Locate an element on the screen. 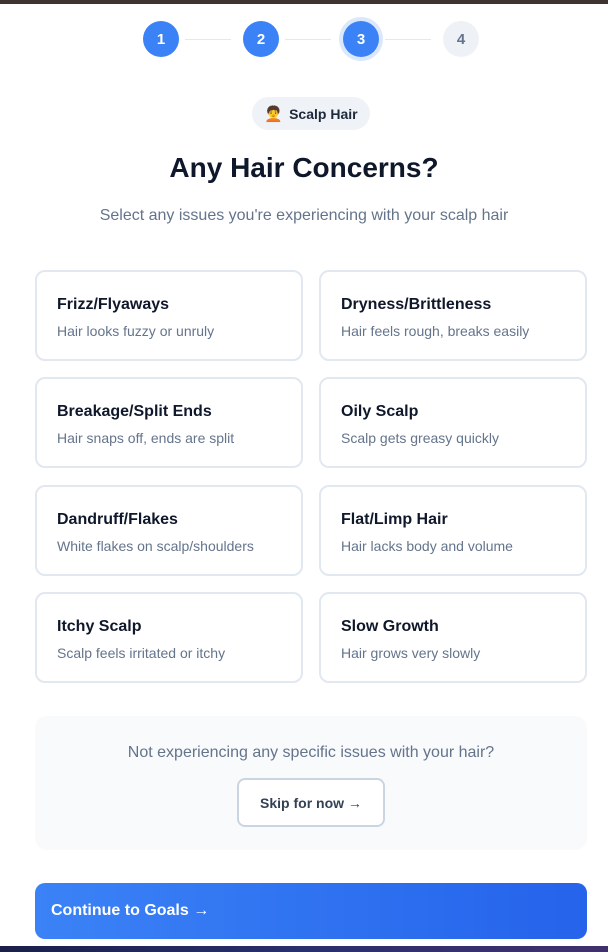 The height and width of the screenshot is (952, 608). concern-card-oily-scalp: Oily Scalp Scalp gets greasy quickly is located at coordinates (453, 422).